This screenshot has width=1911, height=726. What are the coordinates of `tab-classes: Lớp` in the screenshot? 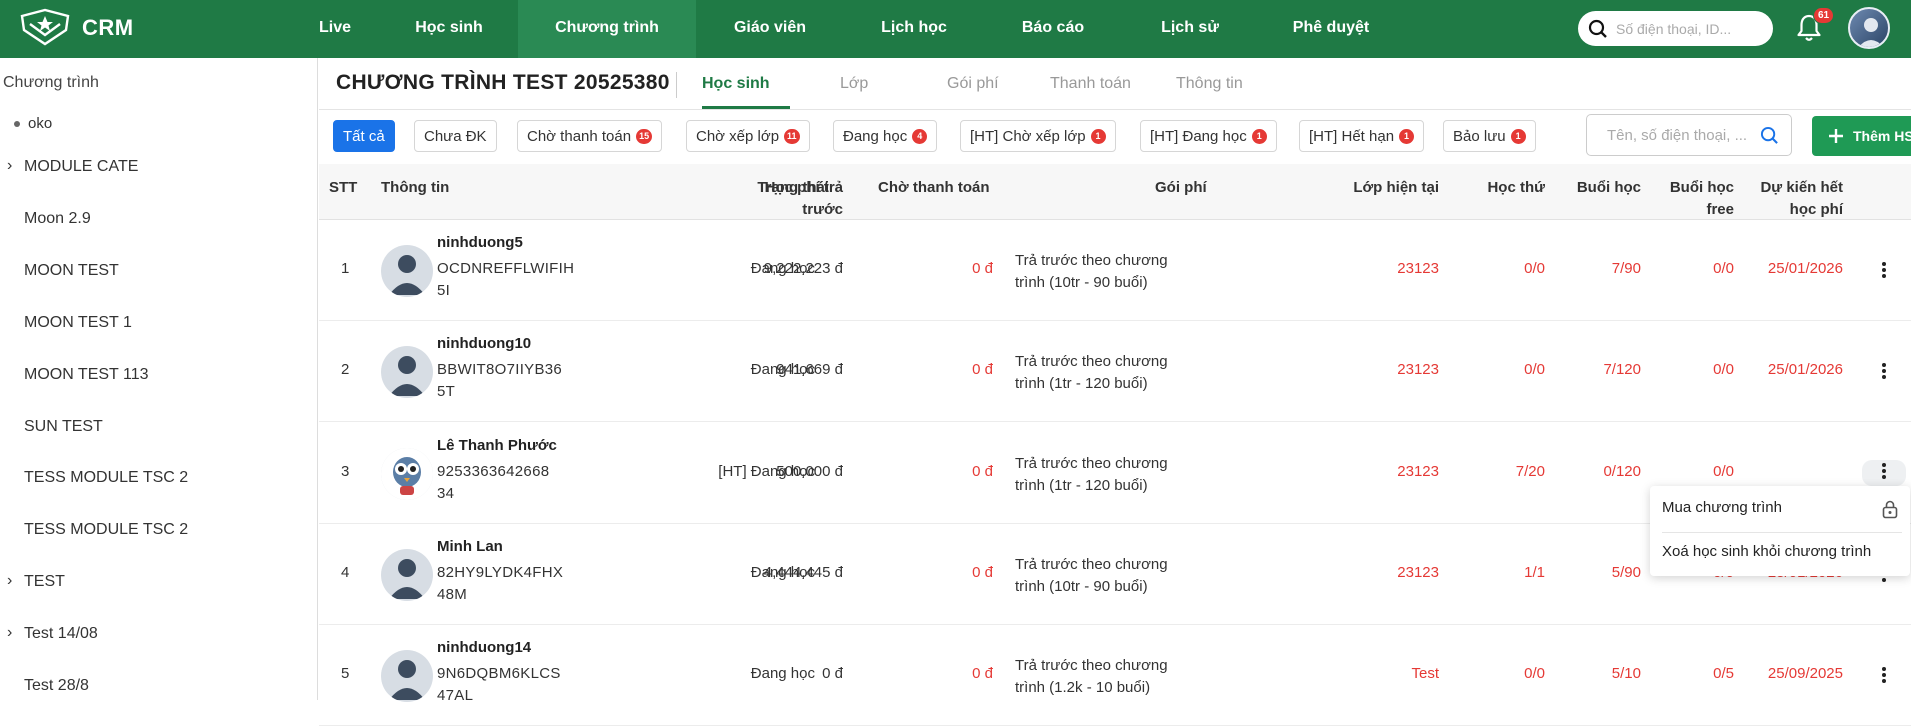 It's located at (854, 84).